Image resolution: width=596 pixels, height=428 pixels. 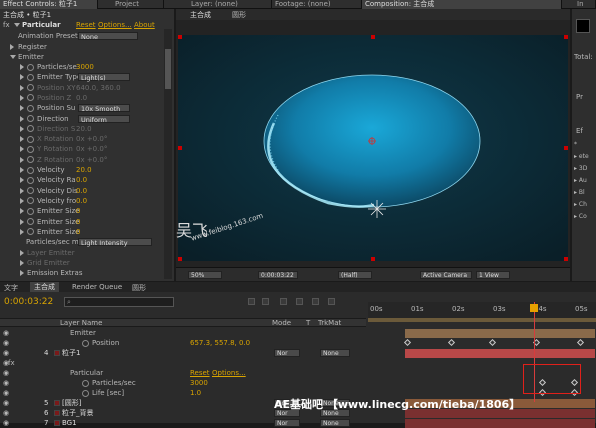 What do you see at coordinates (104, 108) in the screenshot?
I see `prop-dropdown: 10x Smooth` at bounding box center [104, 108].